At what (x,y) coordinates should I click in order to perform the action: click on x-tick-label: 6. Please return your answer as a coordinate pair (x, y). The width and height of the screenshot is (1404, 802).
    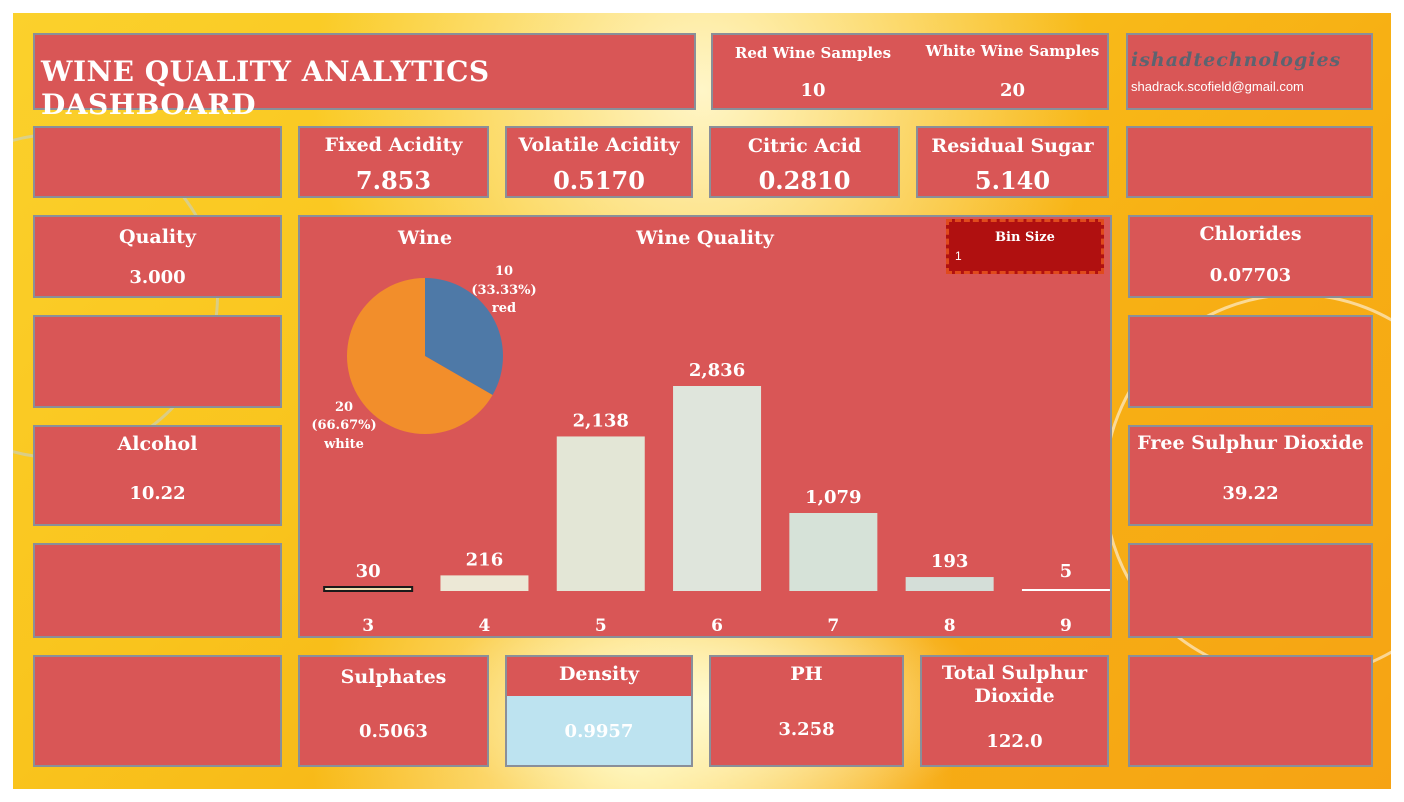
    Looking at the image, I should click on (717, 626).